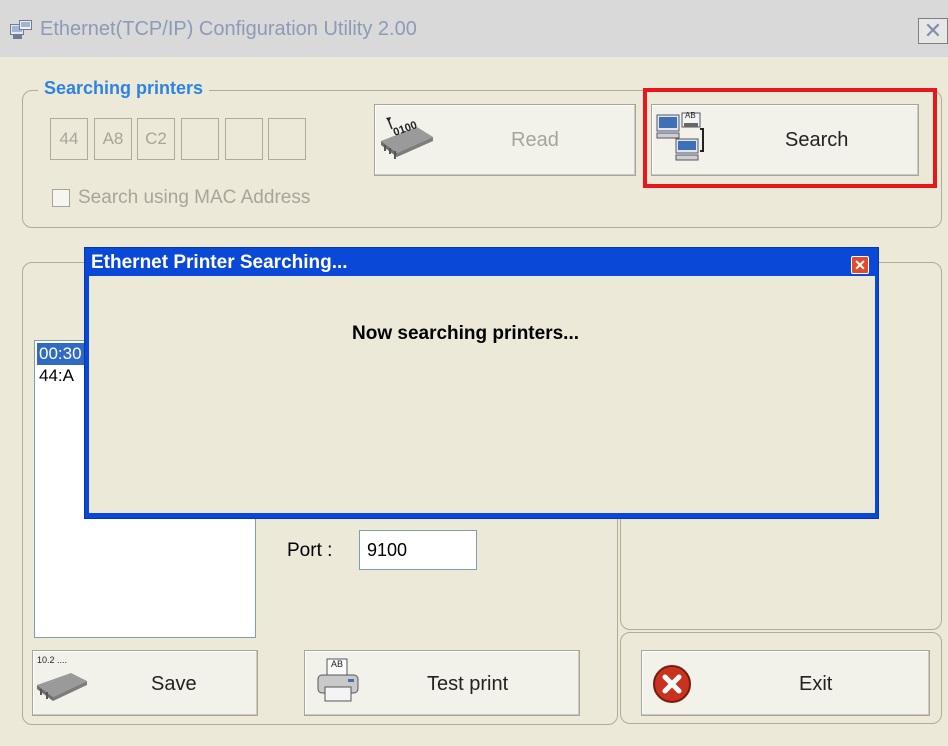 This screenshot has height=746, width=948. I want to click on mac-octet-2: A8, so click(113, 139).